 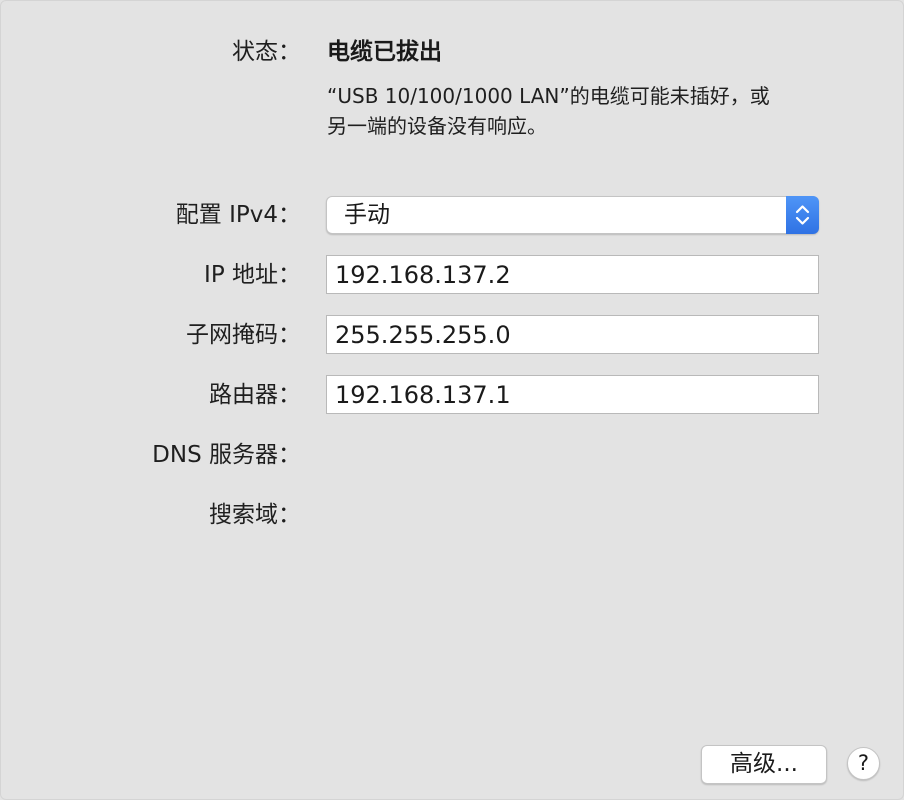 I want to click on status-description-line1: “USB 10/100/1000 LAN”的电缆可能未插好，或, so click(x=548, y=96).